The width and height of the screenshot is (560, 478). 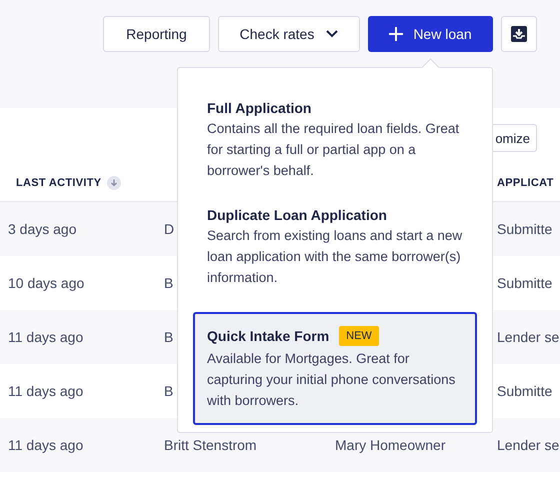 I want to click on item-description: Search from existing loans and start a new loan application with the same borrower(s) information., so click(x=335, y=257).